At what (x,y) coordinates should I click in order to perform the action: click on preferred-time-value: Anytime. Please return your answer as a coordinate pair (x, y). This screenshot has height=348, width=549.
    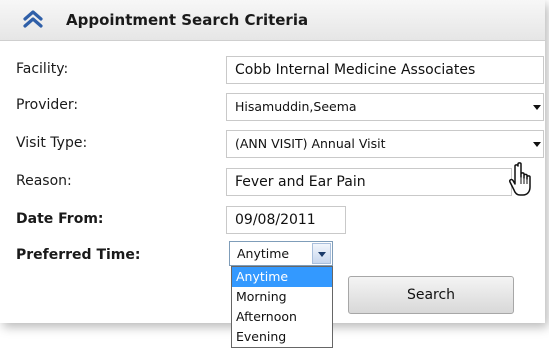
    Looking at the image, I should click on (263, 253).